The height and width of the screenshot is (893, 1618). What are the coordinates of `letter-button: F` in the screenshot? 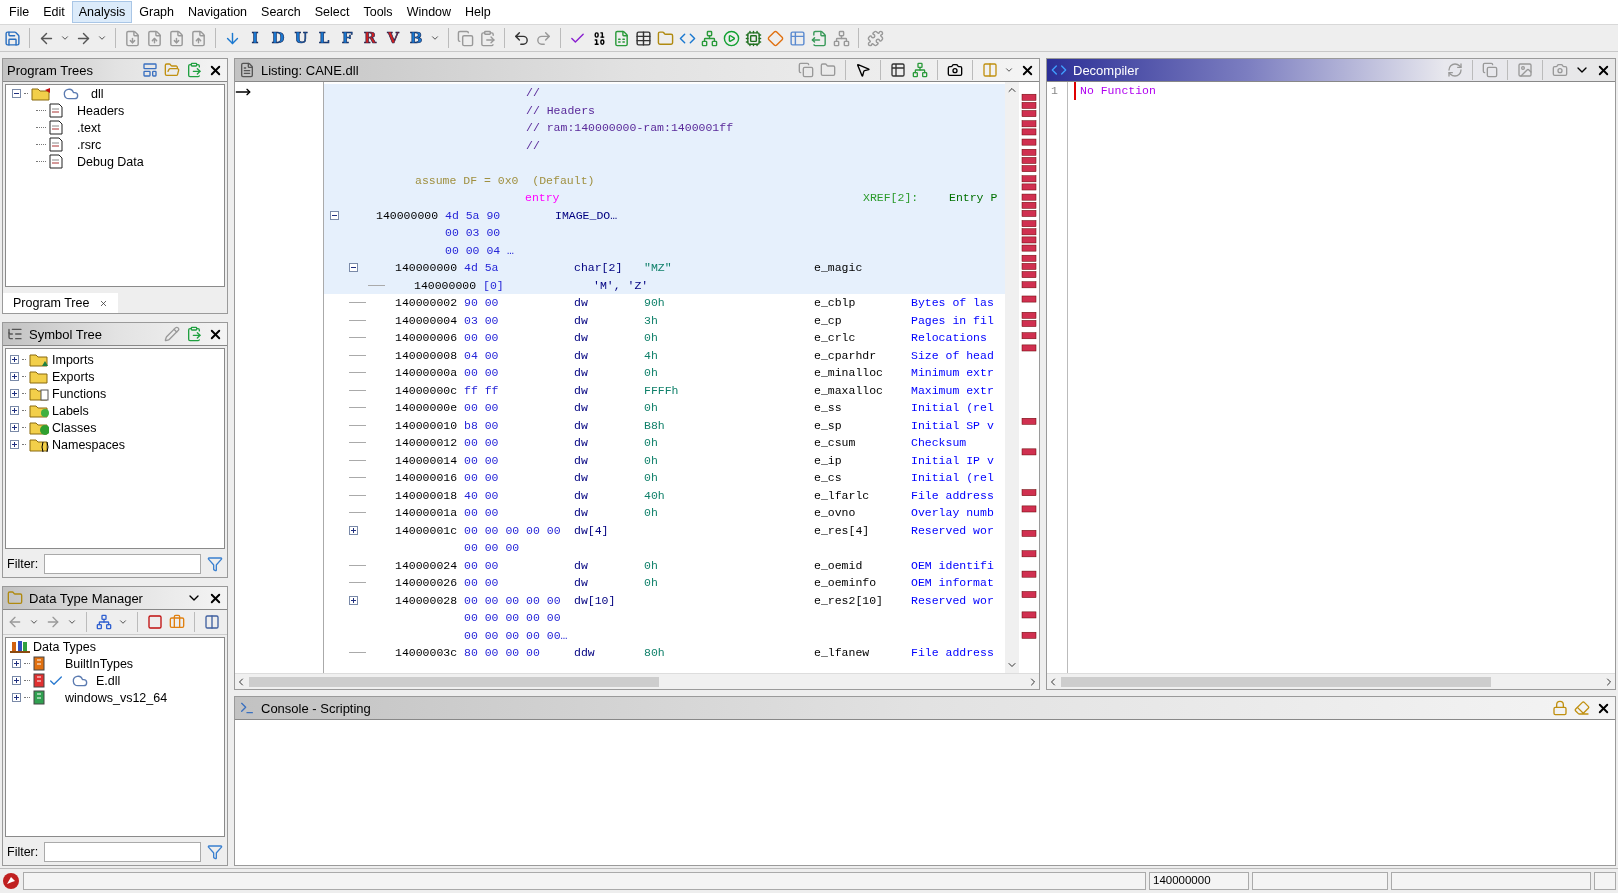 It's located at (347, 38).